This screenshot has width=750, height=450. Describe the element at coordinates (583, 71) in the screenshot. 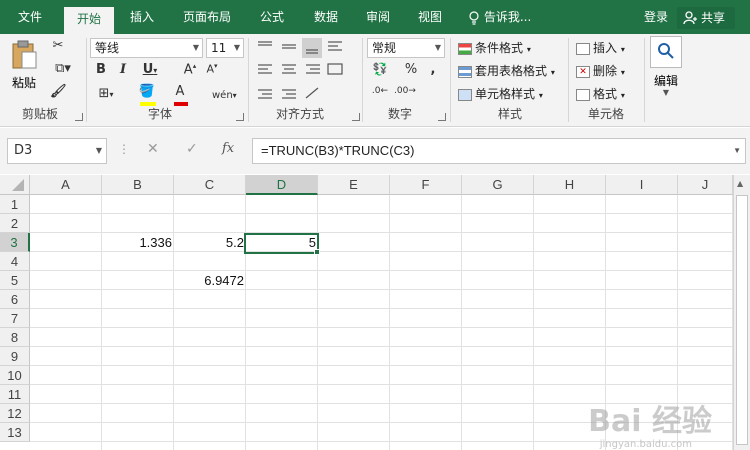

I see `delete-cells-icon: ✕` at that location.